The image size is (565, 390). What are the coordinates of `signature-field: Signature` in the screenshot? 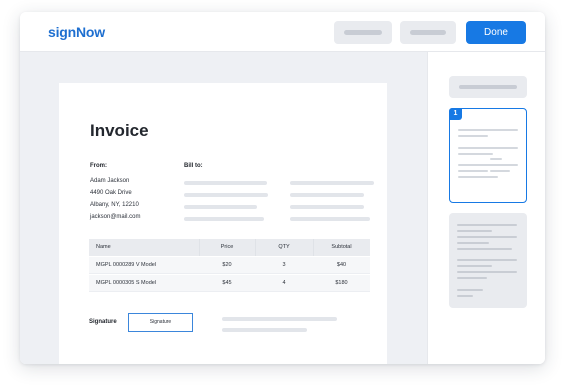 It's located at (160, 322).